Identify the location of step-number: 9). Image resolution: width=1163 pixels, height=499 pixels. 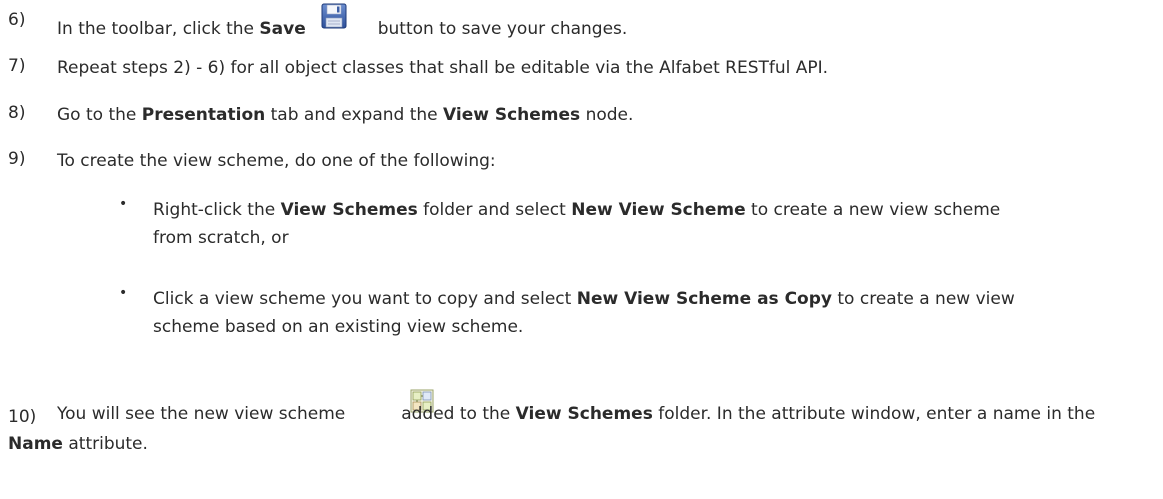
(17, 159).